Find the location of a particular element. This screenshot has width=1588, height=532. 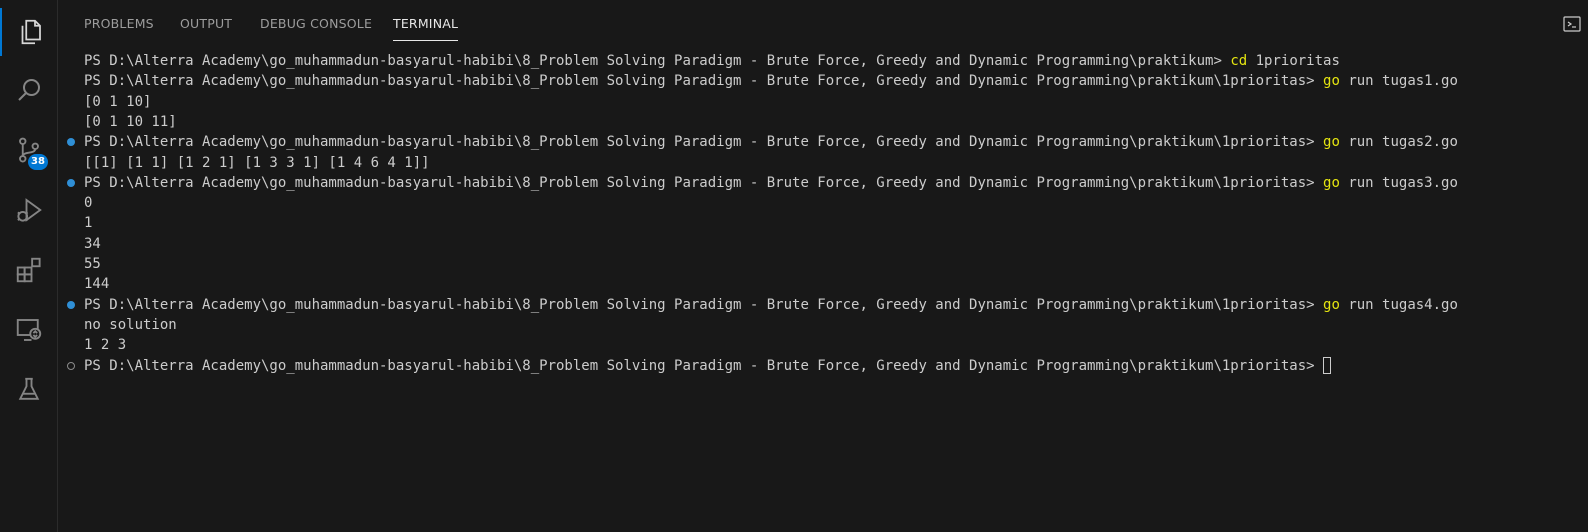

activity-explorer is located at coordinates (29, 32).